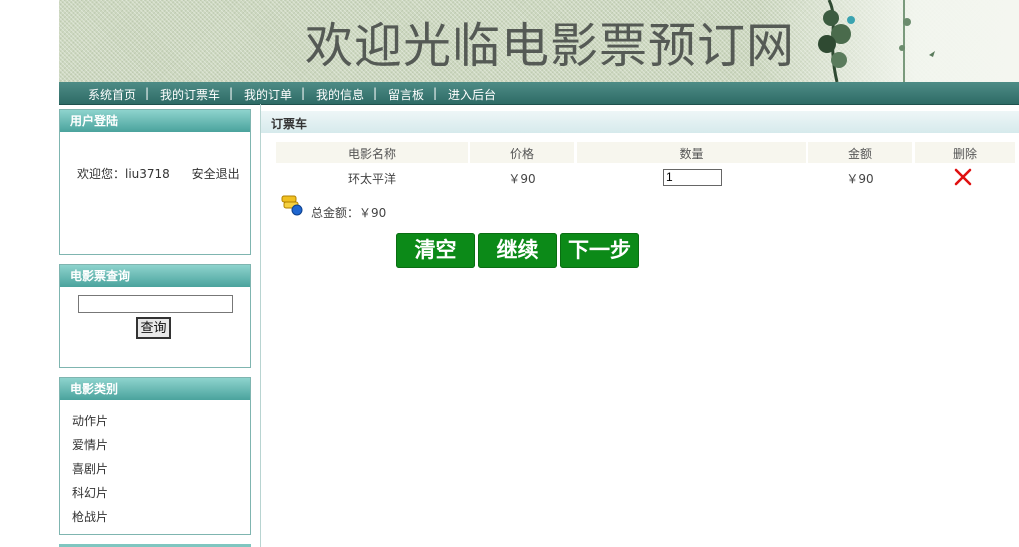 This screenshot has width=1019, height=547. What do you see at coordinates (517, 250) in the screenshot?
I see `continue-button: 继续` at bounding box center [517, 250].